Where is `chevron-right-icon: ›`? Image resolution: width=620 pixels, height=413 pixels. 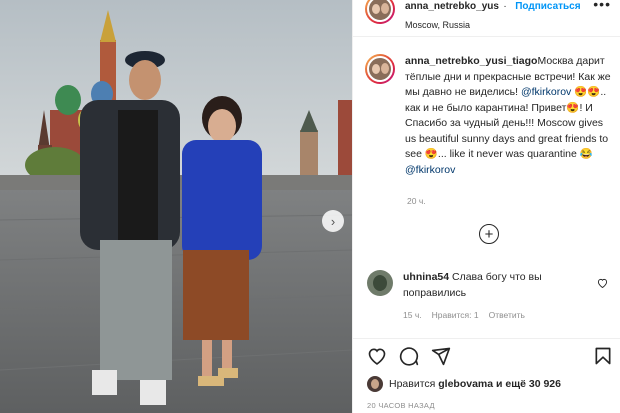
chevron-right-icon: › is located at coordinates (333, 221).